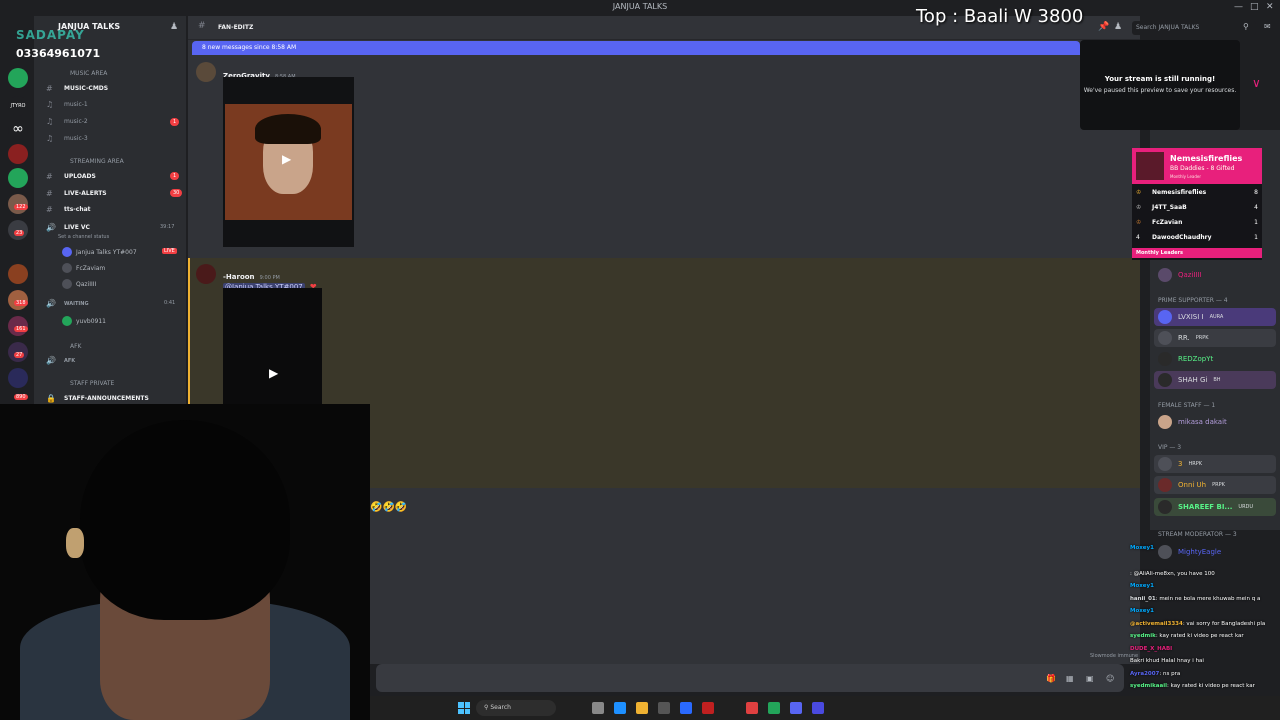  Describe the element at coordinates (1215, 317) in the screenshot. I see `member-item: LVXISI I AURA` at that location.